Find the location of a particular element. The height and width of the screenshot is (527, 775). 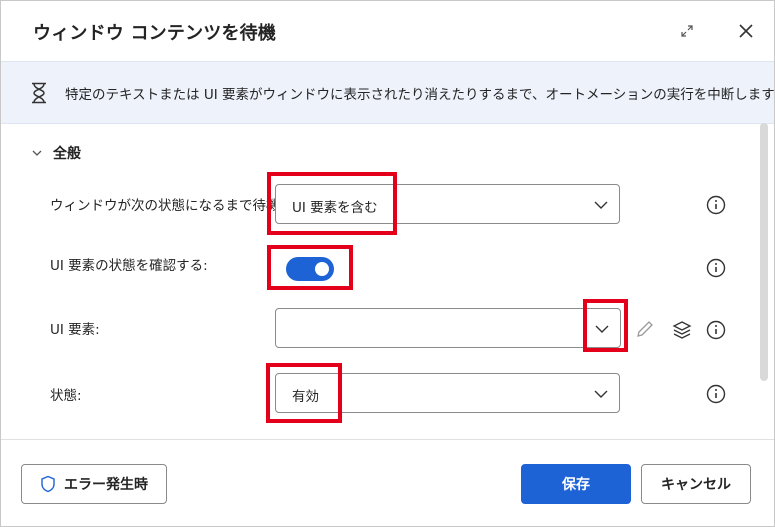

close-icon is located at coordinates (746, 31).